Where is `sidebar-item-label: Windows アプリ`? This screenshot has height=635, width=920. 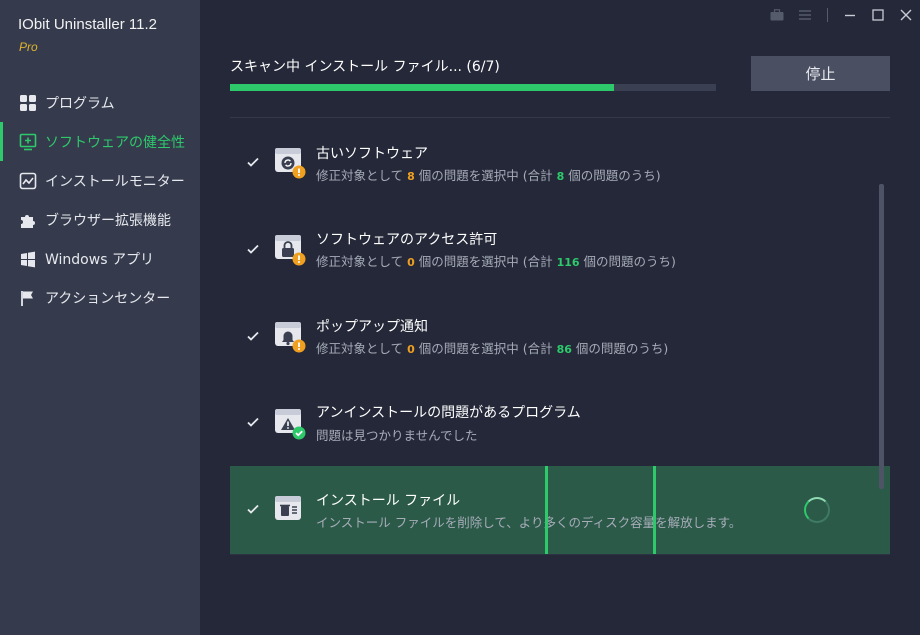 sidebar-item-label: Windows アプリ is located at coordinates (99, 259).